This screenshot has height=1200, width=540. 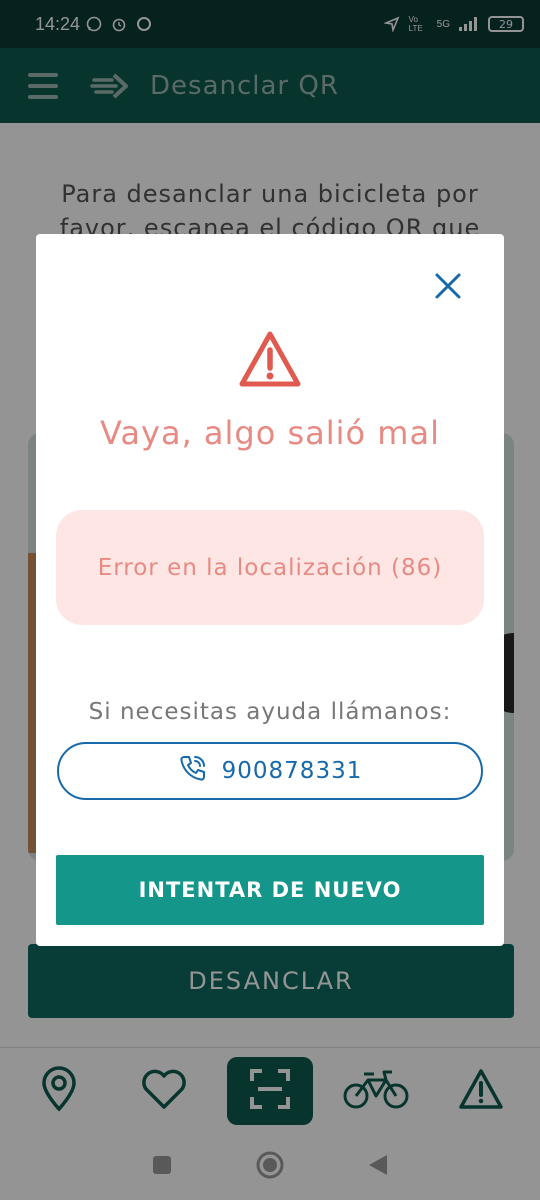 What do you see at coordinates (448, 286) in the screenshot?
I see `close-icon` at bounding box center [448, 286].